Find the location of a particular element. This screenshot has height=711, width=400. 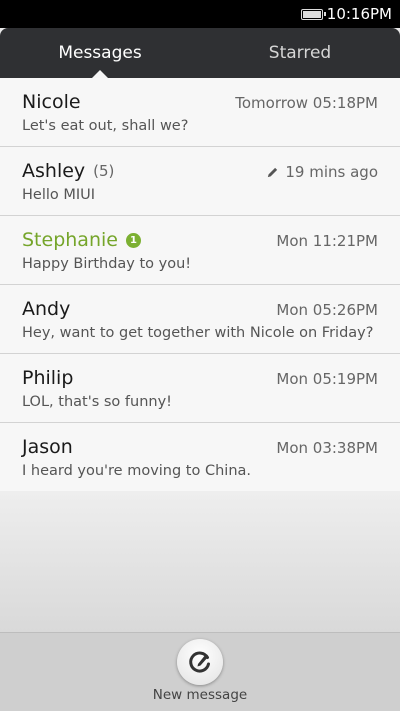

message-snippet: Happy Birthday to you! is located at coordinates (107, 264).